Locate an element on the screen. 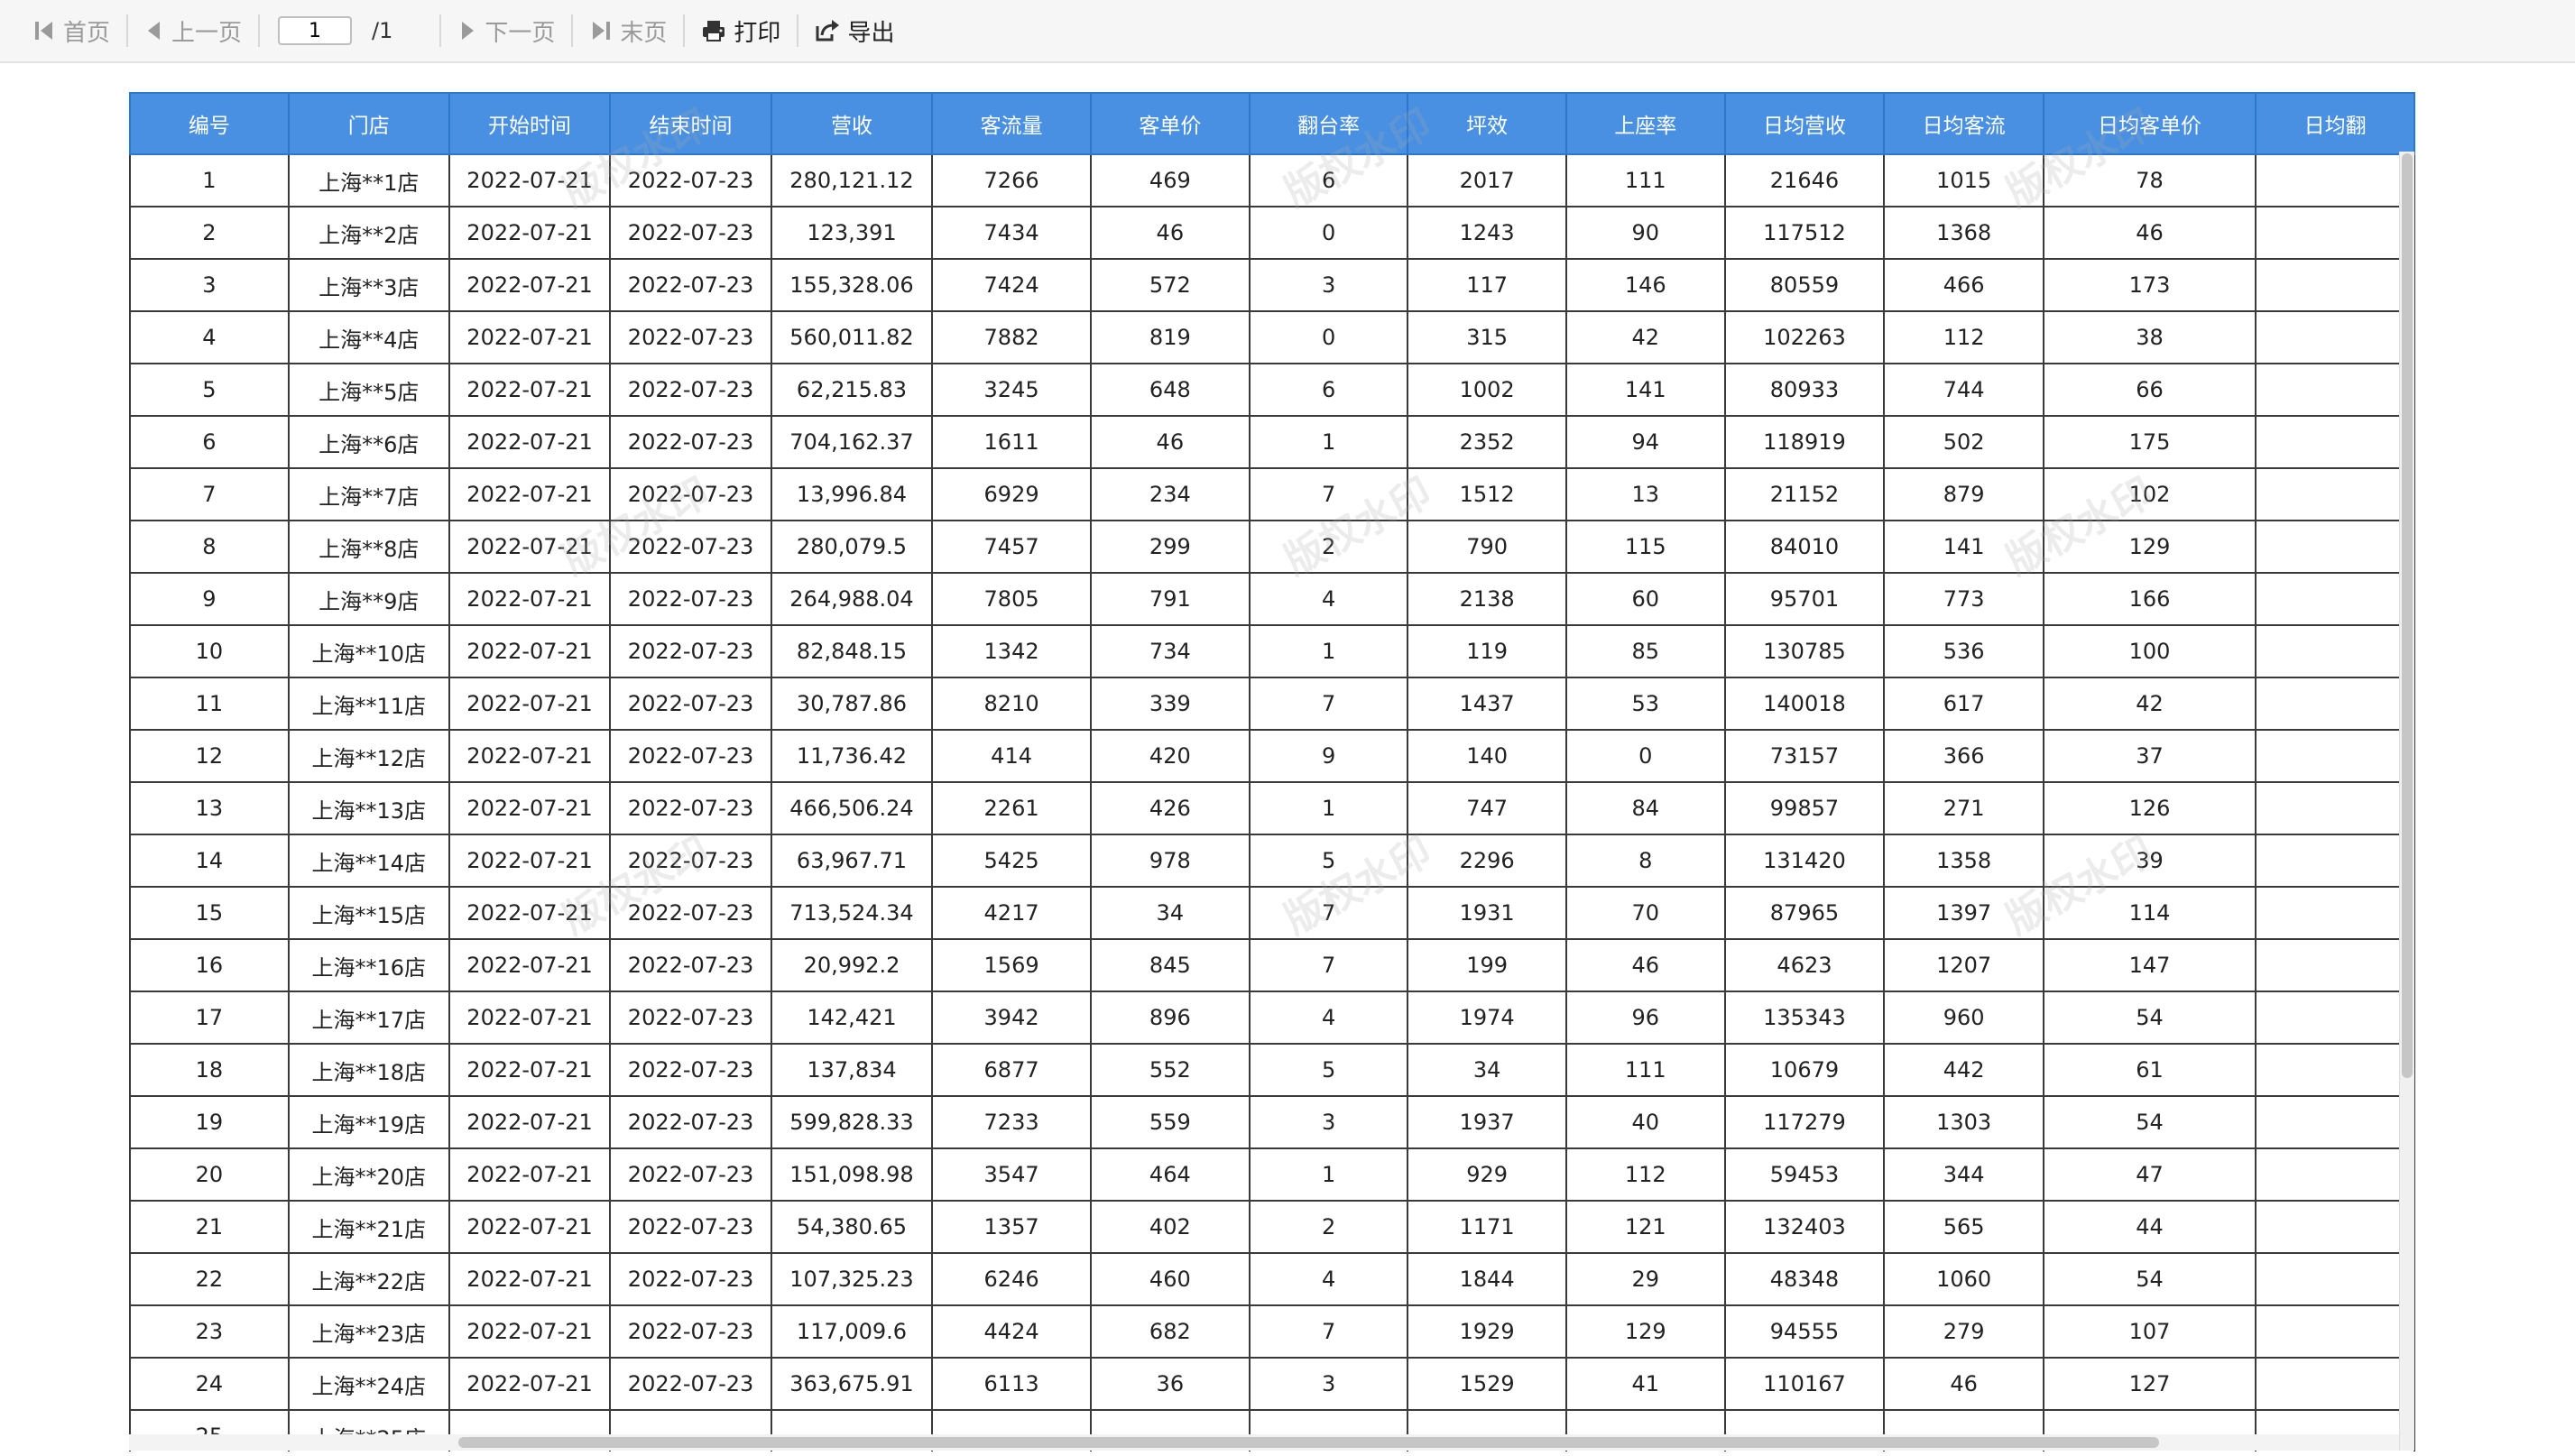  cell-turnover: 5 is located at coordinates (1328, 861).